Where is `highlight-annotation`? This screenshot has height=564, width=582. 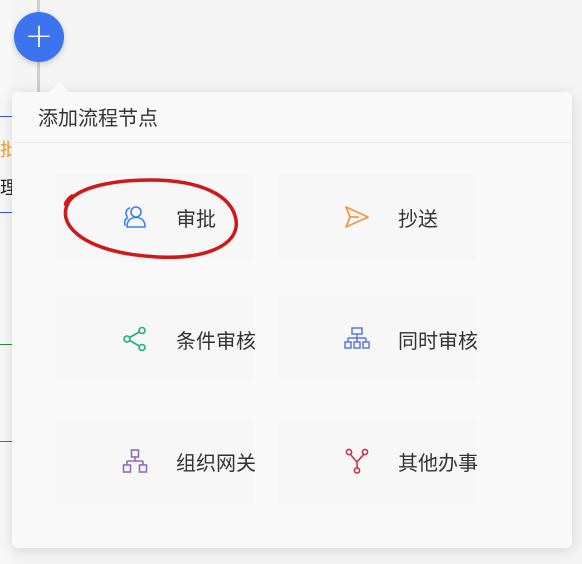
highlight-annotation is located at coordinates (150, 218).